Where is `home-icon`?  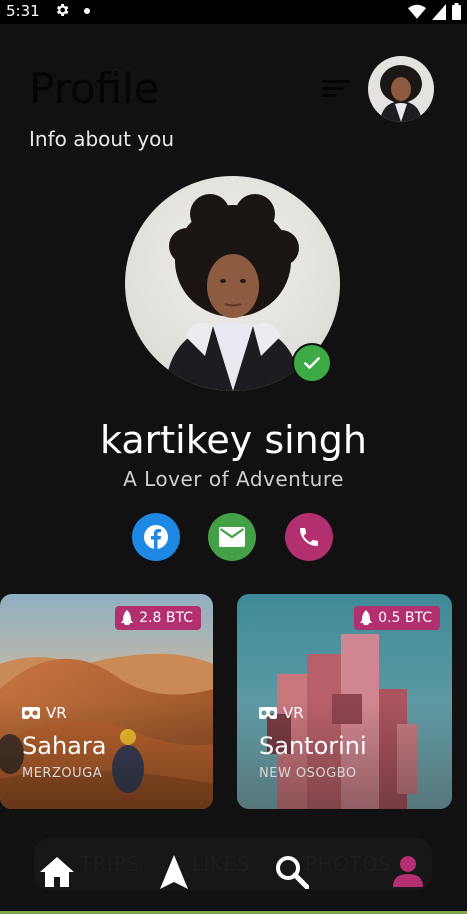 home-icon is located at coordinates (57, 872).